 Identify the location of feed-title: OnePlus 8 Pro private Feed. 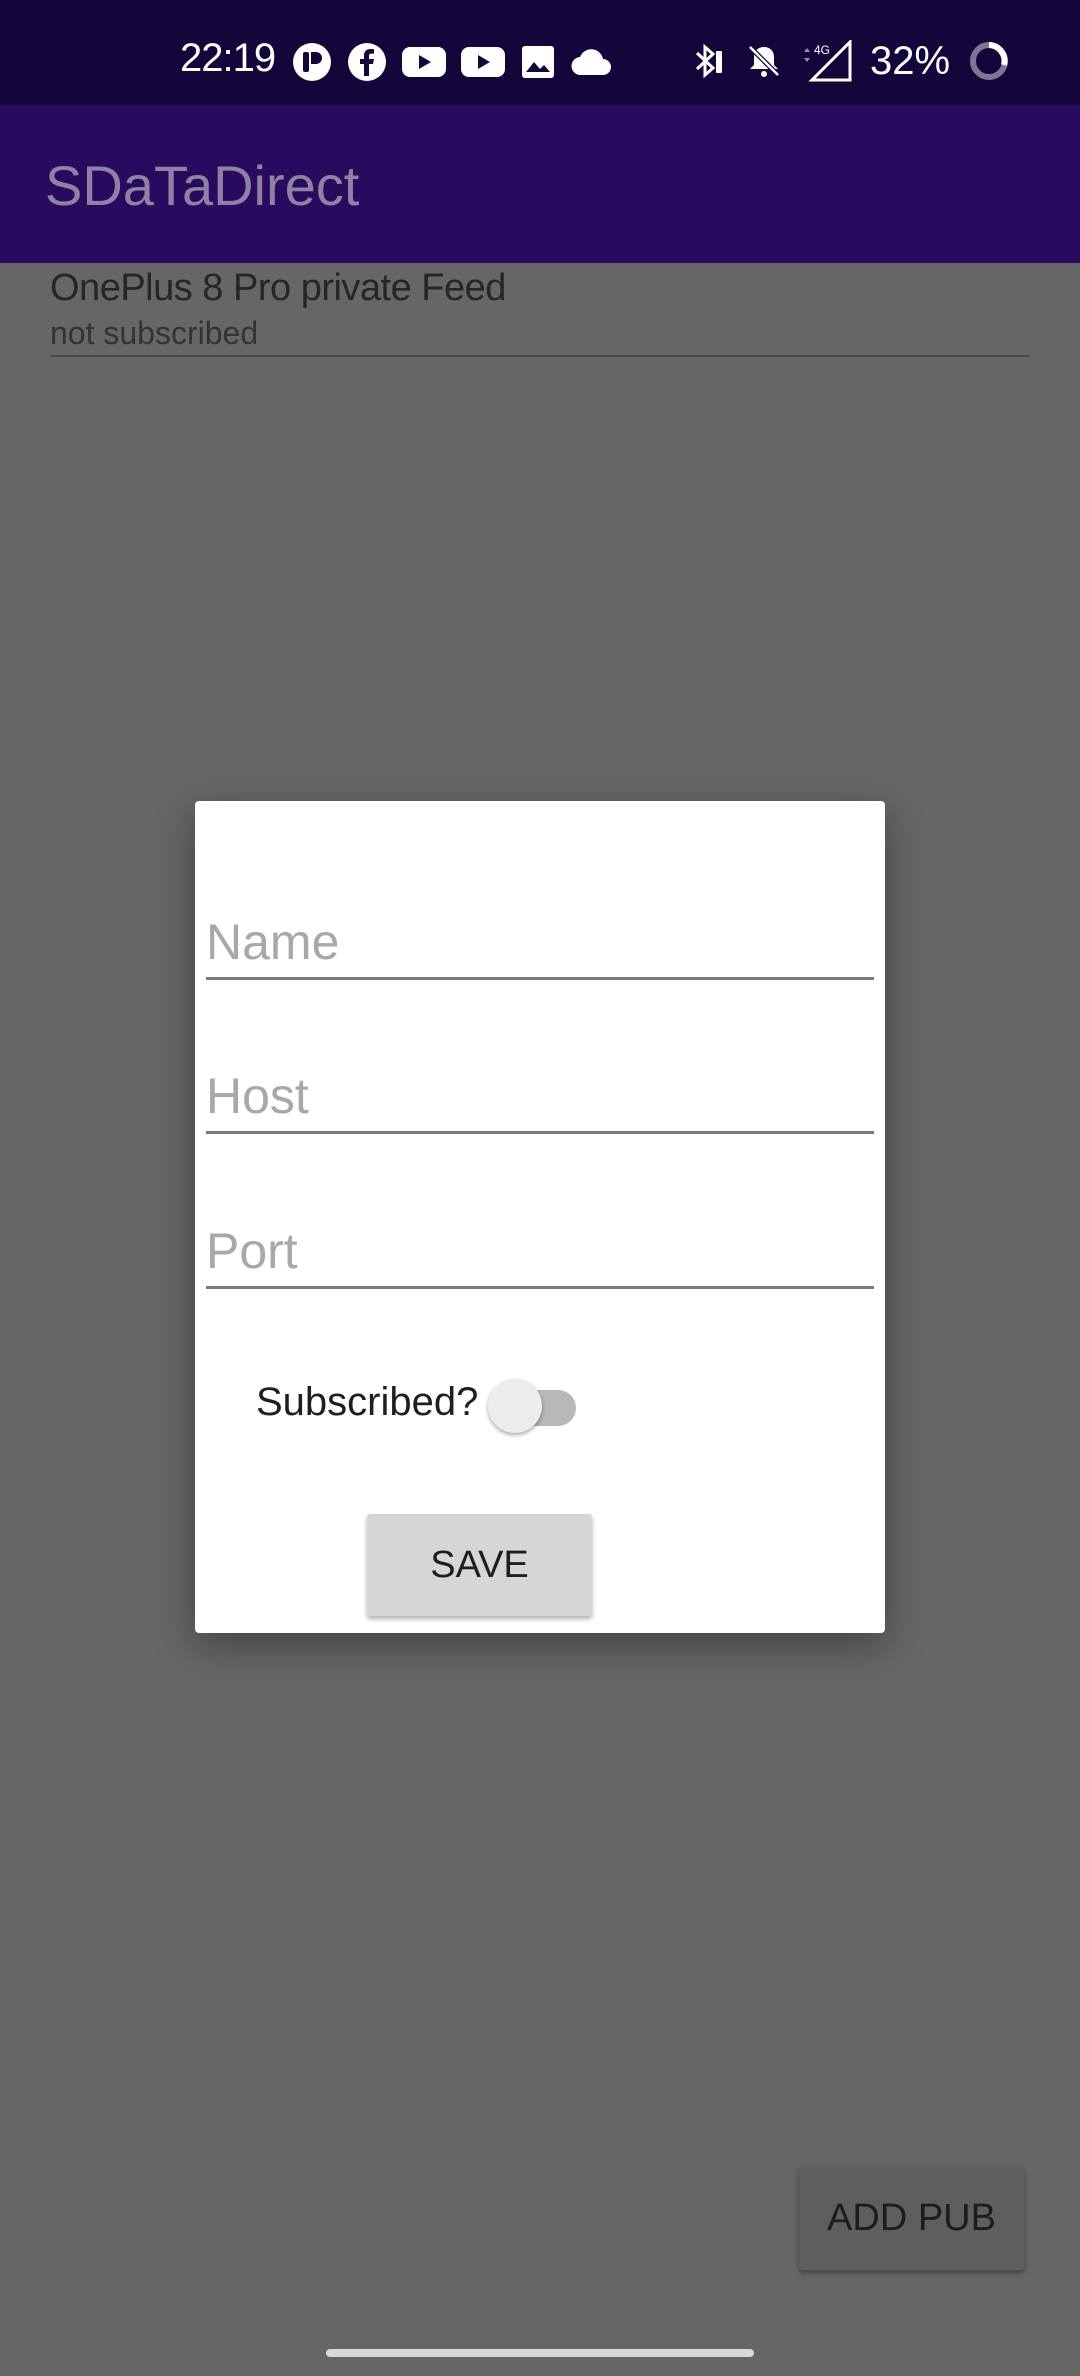
(278, 288).